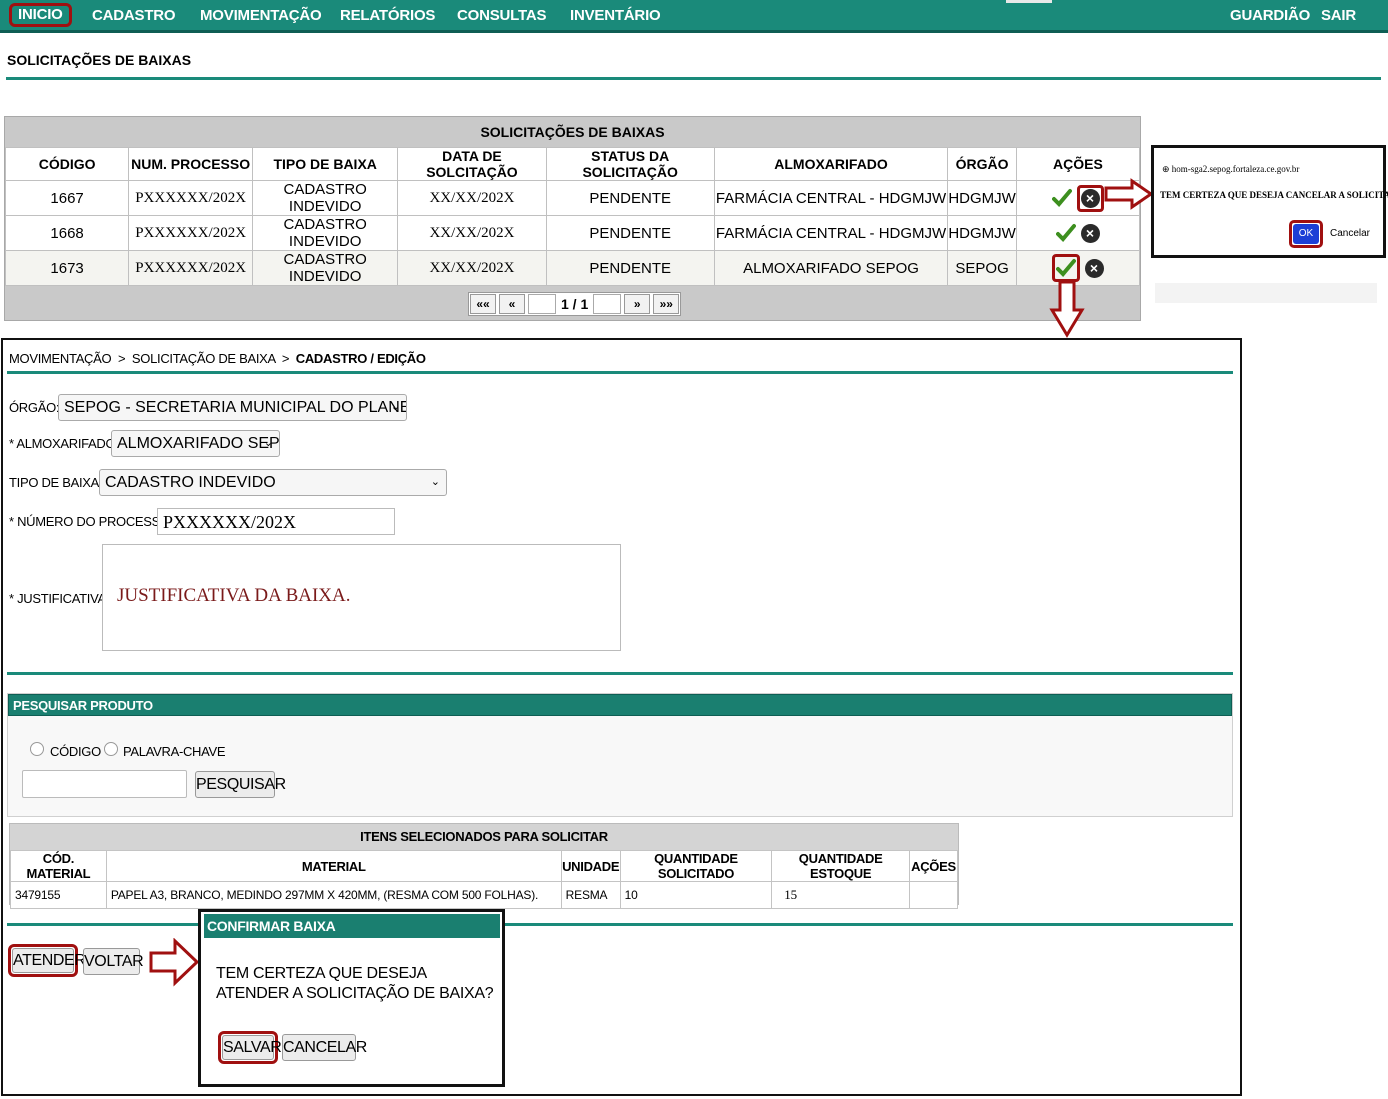 This screenshot has height=1099, width=1388. I want to click on atender-highlight: ATENDER, so click(47, 960).